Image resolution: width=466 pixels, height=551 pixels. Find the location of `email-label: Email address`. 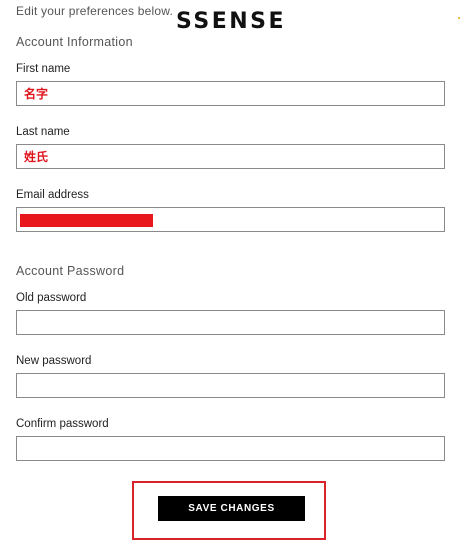

email-label: Email address is located at coordinates (52, 195).